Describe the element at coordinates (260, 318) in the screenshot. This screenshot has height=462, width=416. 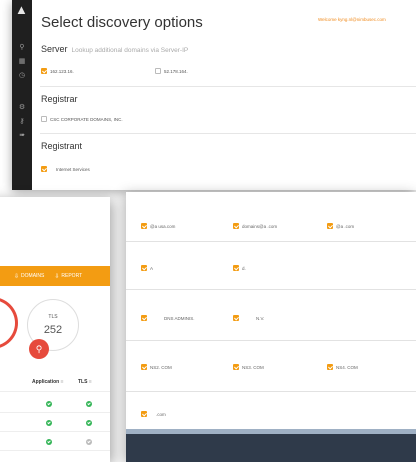
I see `option-label: N.V.` at that location.